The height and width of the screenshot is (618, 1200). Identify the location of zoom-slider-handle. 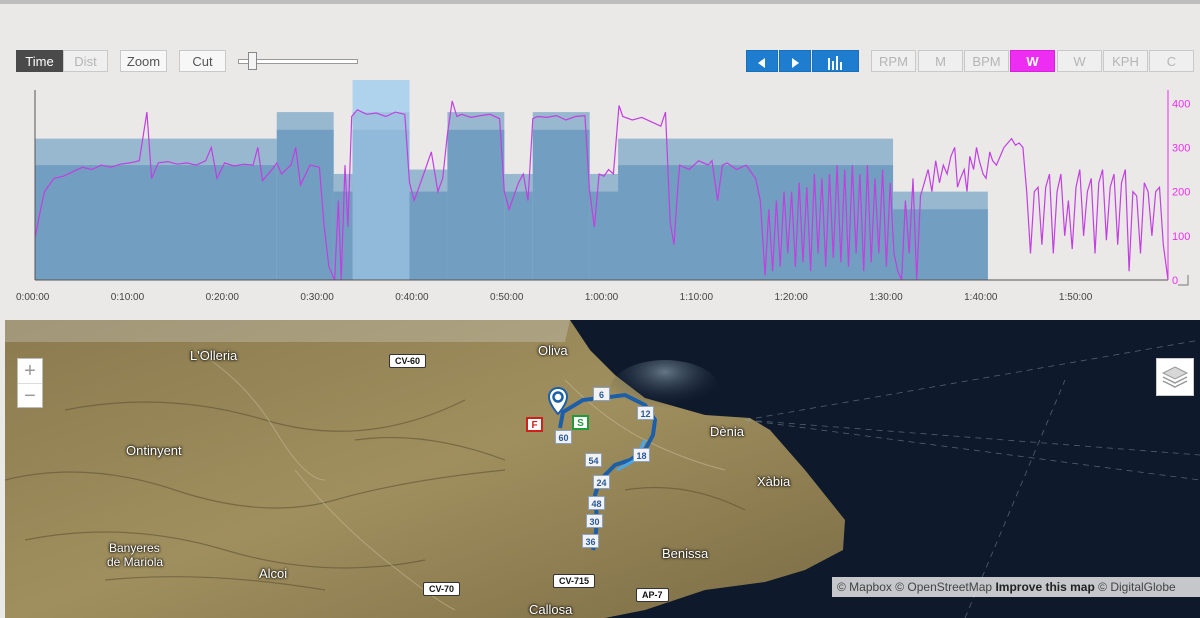
(253, 61).